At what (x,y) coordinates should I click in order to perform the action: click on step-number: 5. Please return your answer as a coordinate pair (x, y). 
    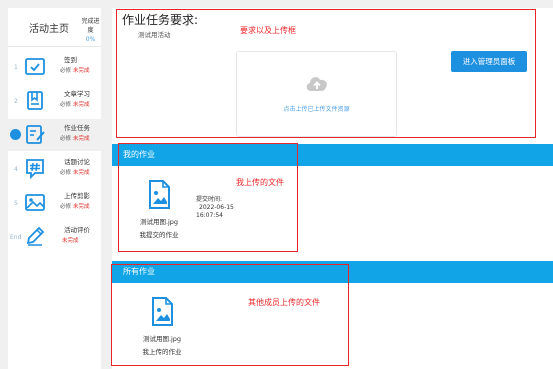
    Looking at the image, I should click on (16, 203).